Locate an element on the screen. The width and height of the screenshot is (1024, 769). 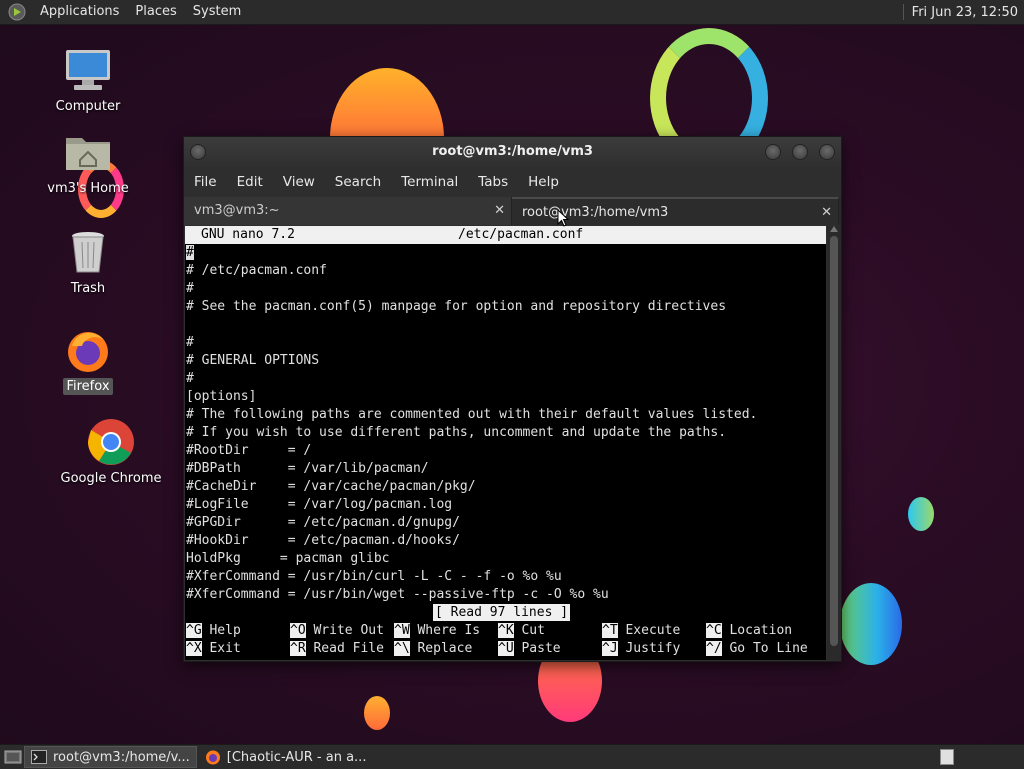
shortcut-location: ^C Location is located at coordinates (749, 631).